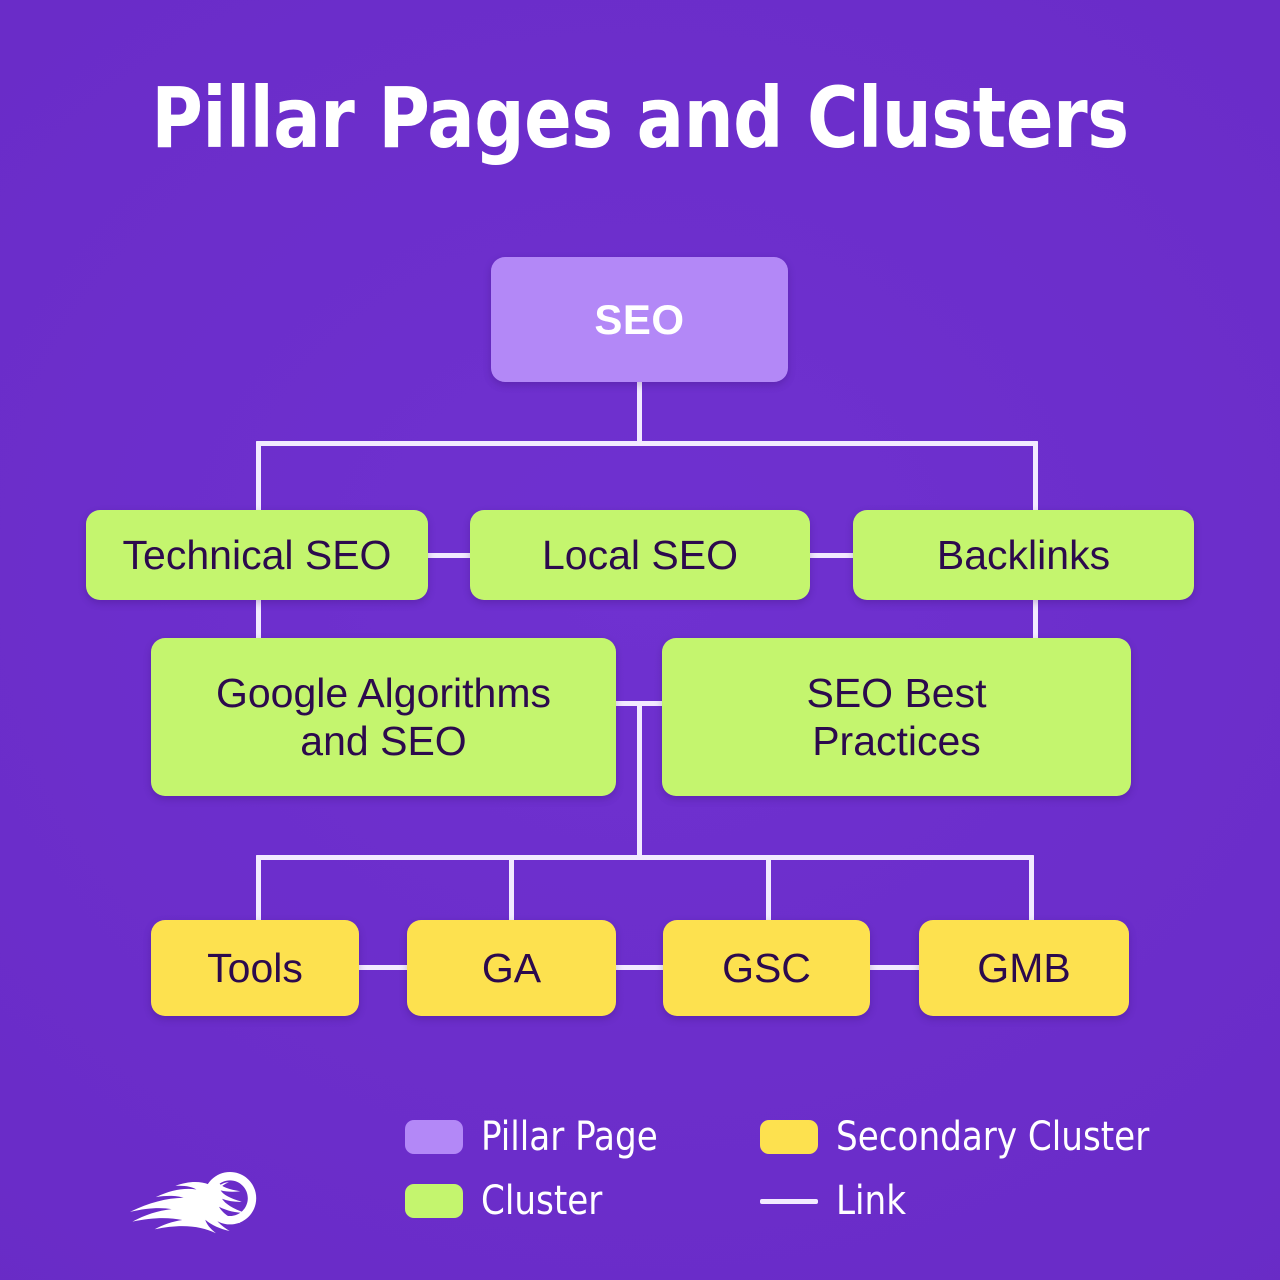 This screenshot has width=1280, height=1280. I want to click on legend-swatch-link, so click(789, 1201).